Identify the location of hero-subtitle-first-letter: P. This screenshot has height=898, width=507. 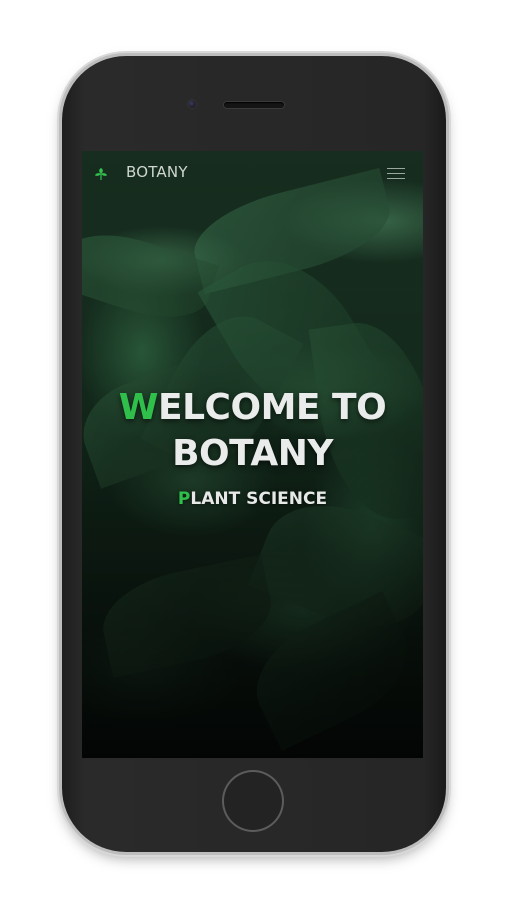
(184, 499).